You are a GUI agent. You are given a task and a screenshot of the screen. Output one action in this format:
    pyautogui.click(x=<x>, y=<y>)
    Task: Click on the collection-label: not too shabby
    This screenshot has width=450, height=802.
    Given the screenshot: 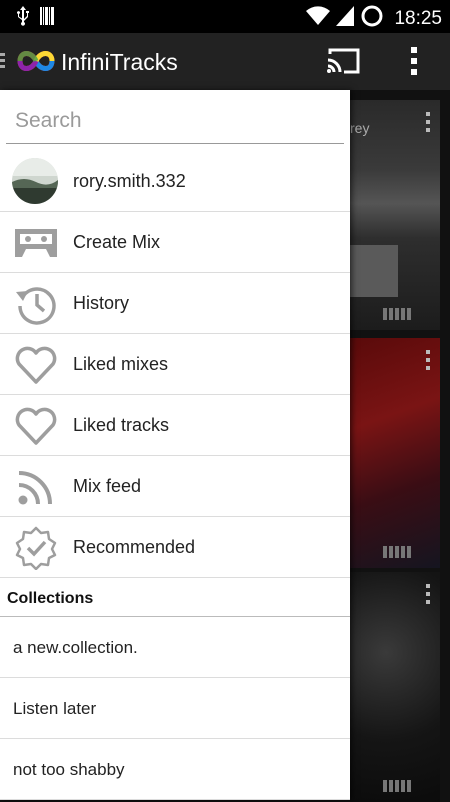 What is the action you would take?
    pyautogui.click(x=69, y=769)
    